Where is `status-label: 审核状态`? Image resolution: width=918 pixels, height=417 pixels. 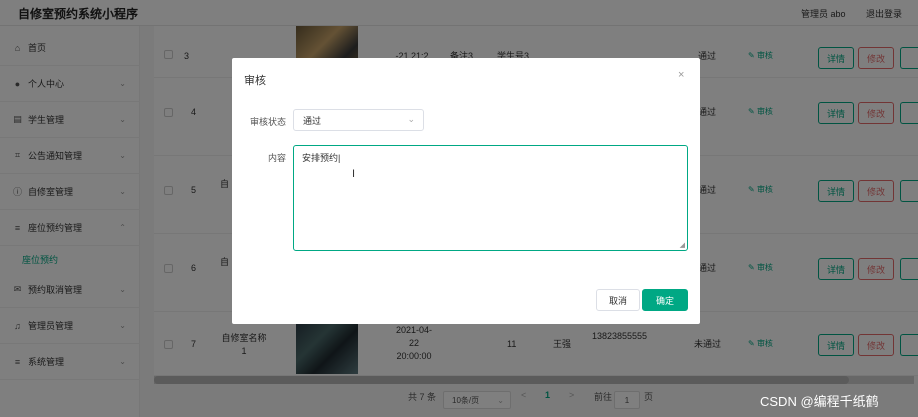 status-label: 审核状态 is located at coordinates (267, 122).